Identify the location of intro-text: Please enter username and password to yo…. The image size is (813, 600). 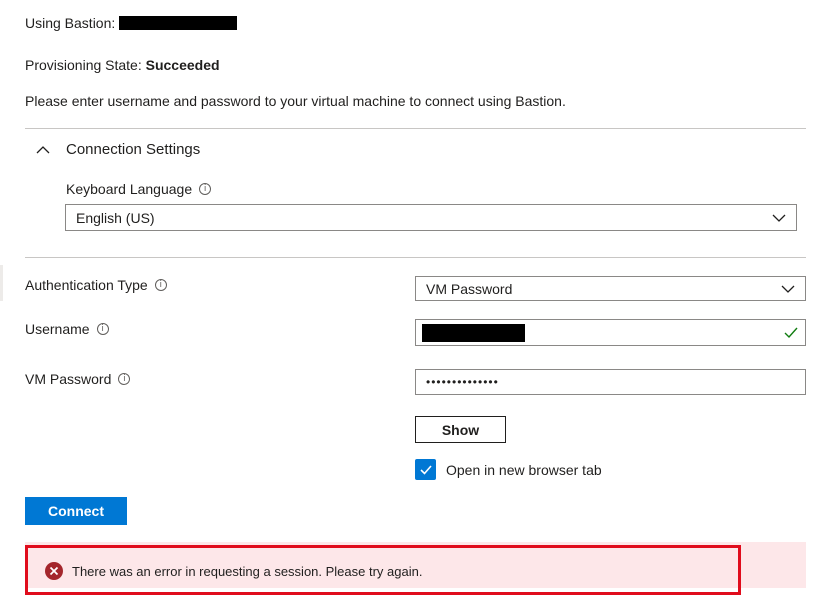
(295, 101).